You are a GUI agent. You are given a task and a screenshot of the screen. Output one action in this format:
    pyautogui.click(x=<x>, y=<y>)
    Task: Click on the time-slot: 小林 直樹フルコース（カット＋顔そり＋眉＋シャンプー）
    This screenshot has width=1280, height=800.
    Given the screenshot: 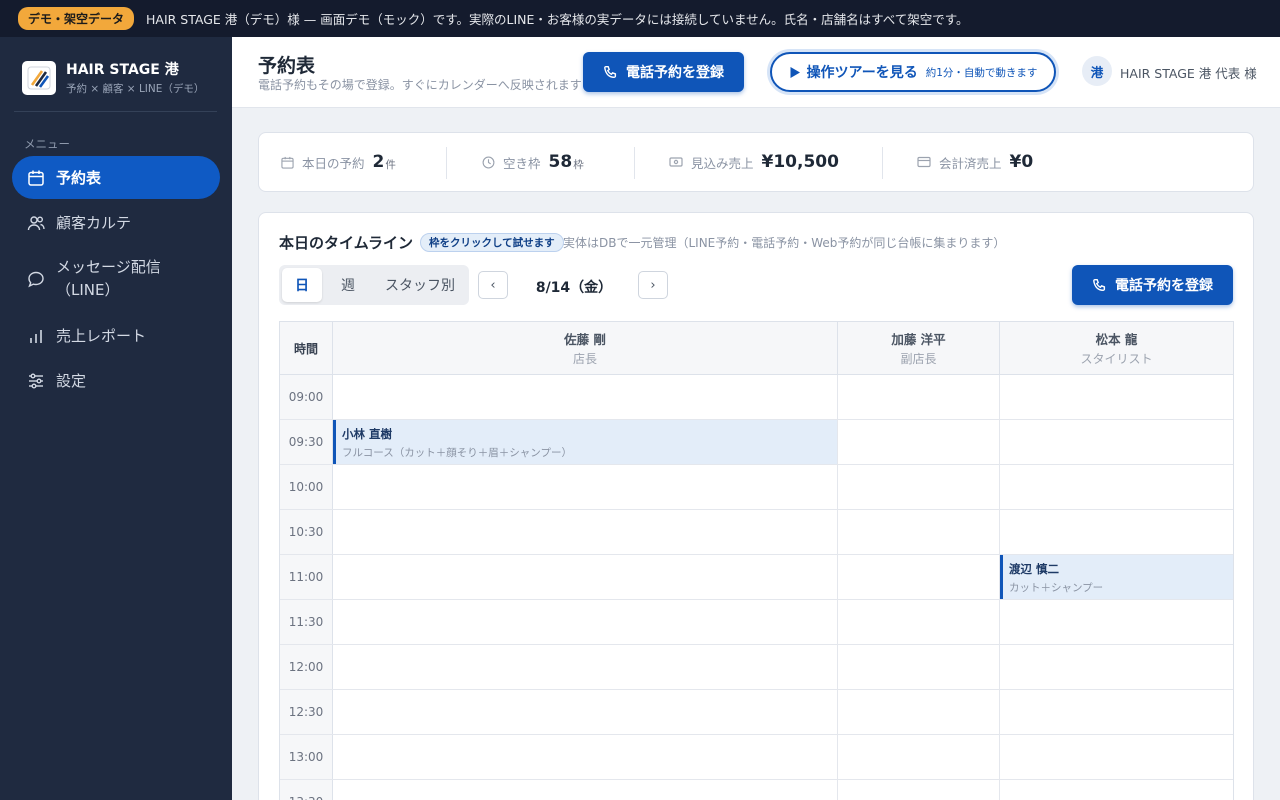 What is the action you would take?
    pyautogui.click(x=585, y=442)
    